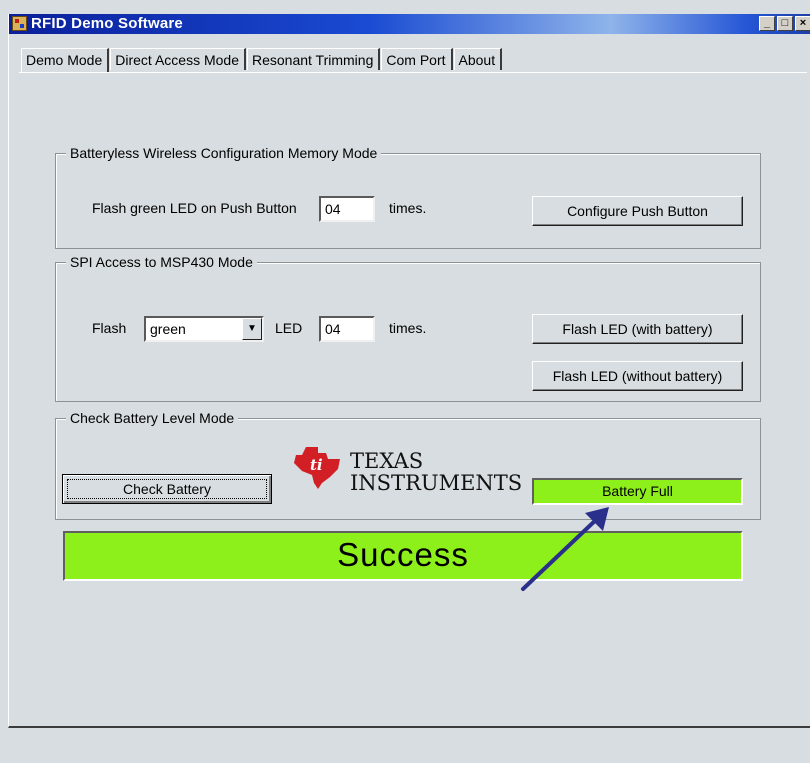 This screenshot has height=763, width=810. What do you see at coordinates (347, 209) in the screenshot?
I see `push-button-count-input: 04` at bounding box center [347, 209].